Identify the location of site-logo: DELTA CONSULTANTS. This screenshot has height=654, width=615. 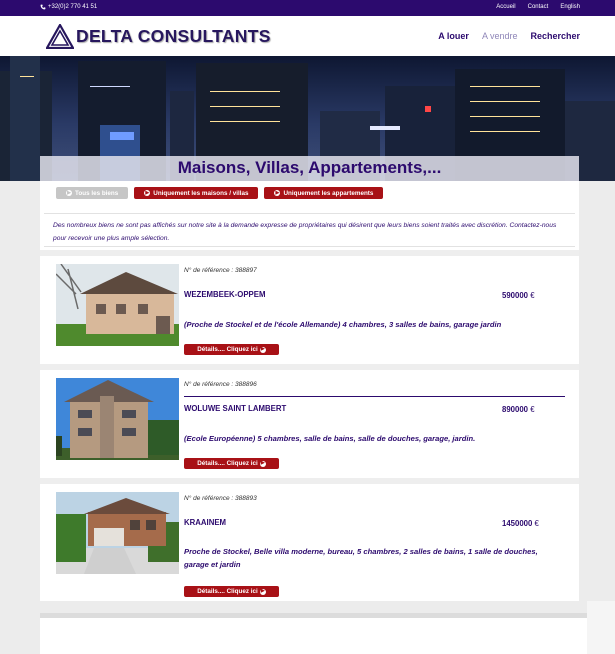
(158, 36).